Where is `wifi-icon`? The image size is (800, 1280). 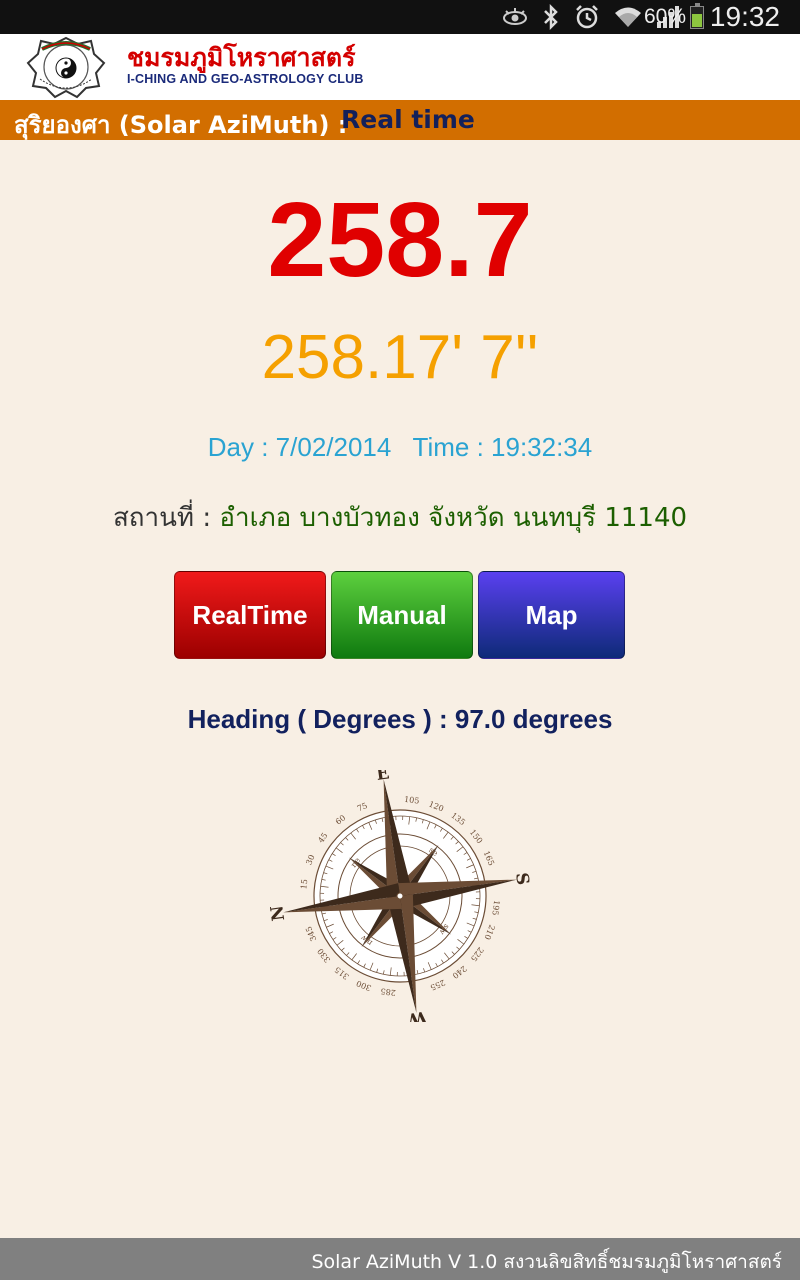
wifi-icon is located at coordinates (628, 17).